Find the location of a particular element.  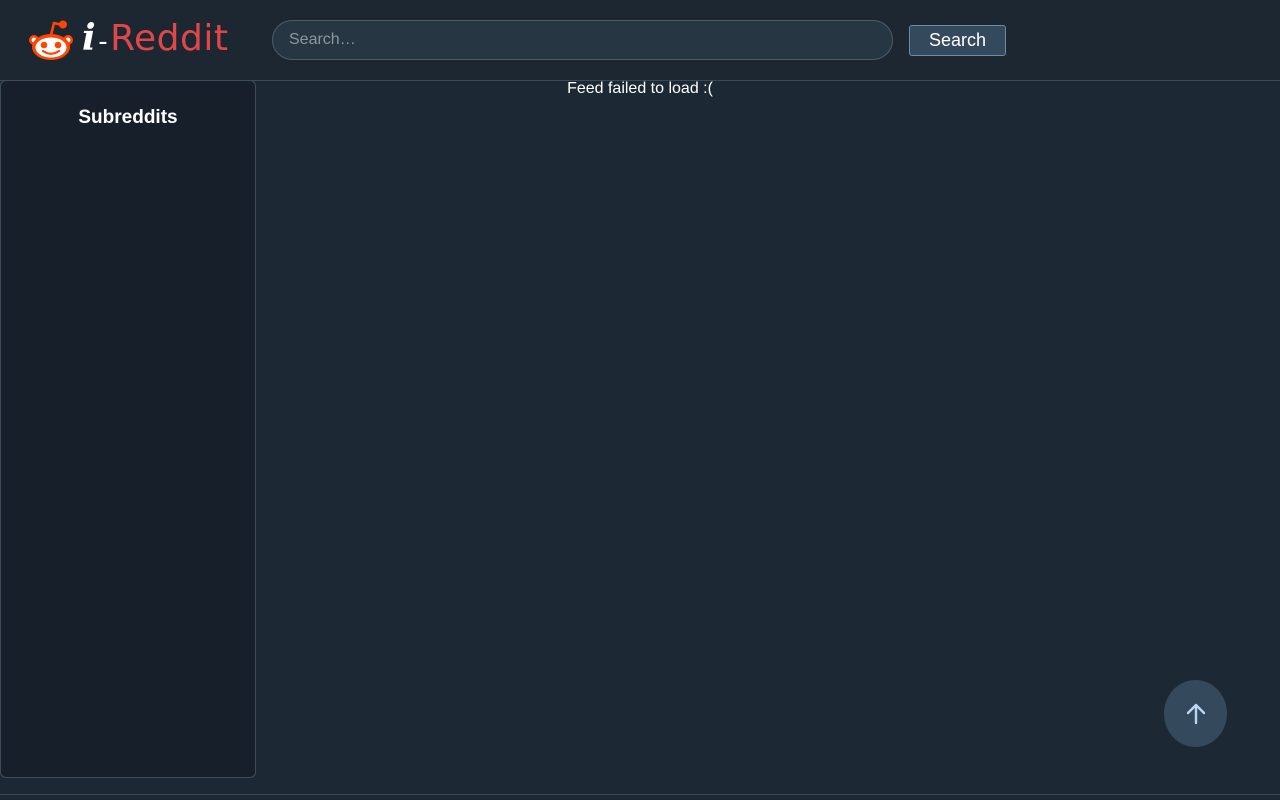

site-logo: i-Reddit is located at coordinates (128, 40).